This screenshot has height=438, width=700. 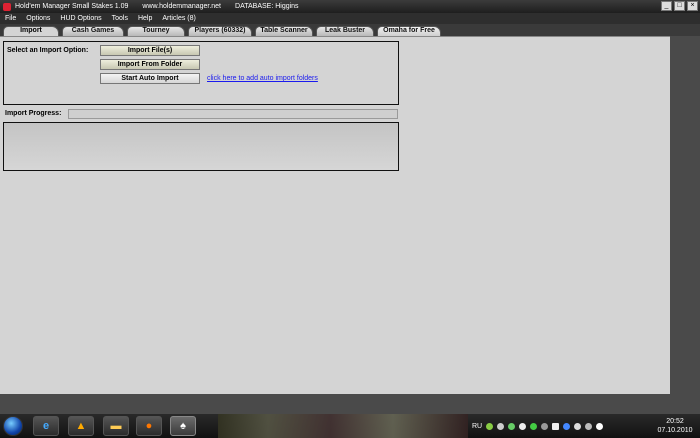 I want to click on add-auto-import-folders-link: click here to add auto import folders, so click(x=262, y=78).